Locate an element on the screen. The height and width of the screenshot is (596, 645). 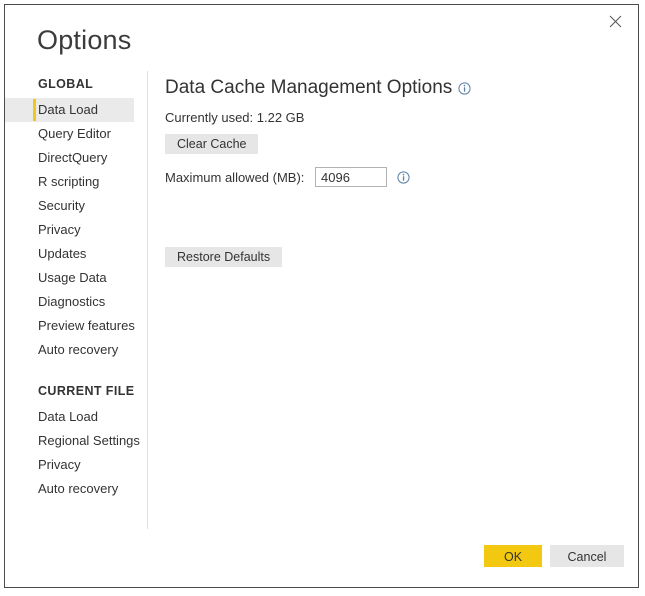
ok-button: OK is located at coordinates (513, 556).